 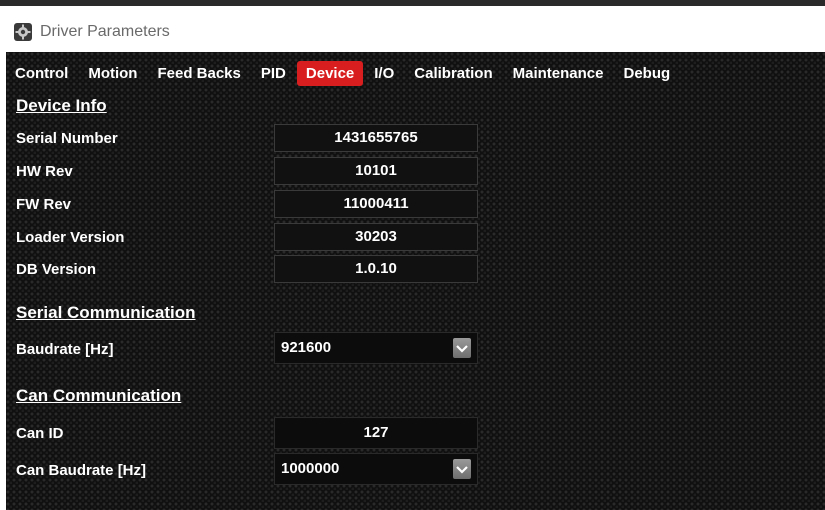 I want to click on fw-rev-value: 11000411, so click(x=376, y=204).